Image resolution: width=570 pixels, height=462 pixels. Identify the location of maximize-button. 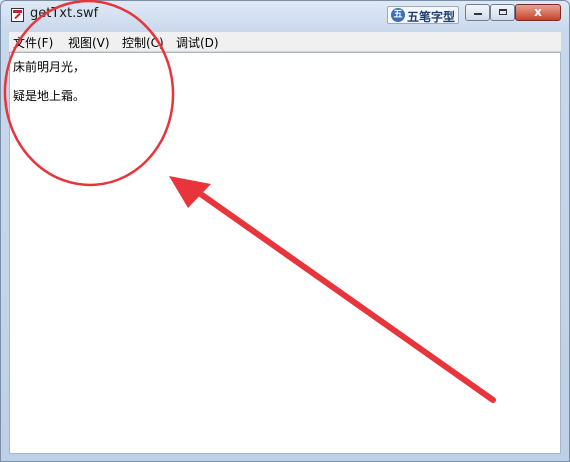
(502, 12).